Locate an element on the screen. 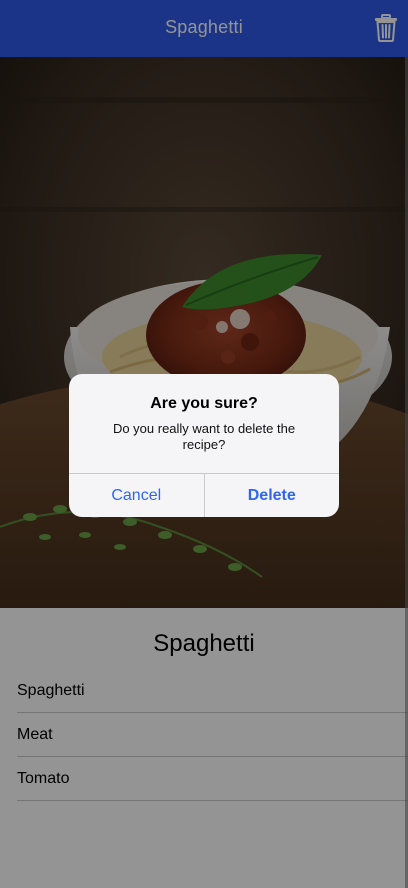 The height and width of the screenshot is (888, 408). alert-title: Are you sure? is located at coordinates (204, 403).